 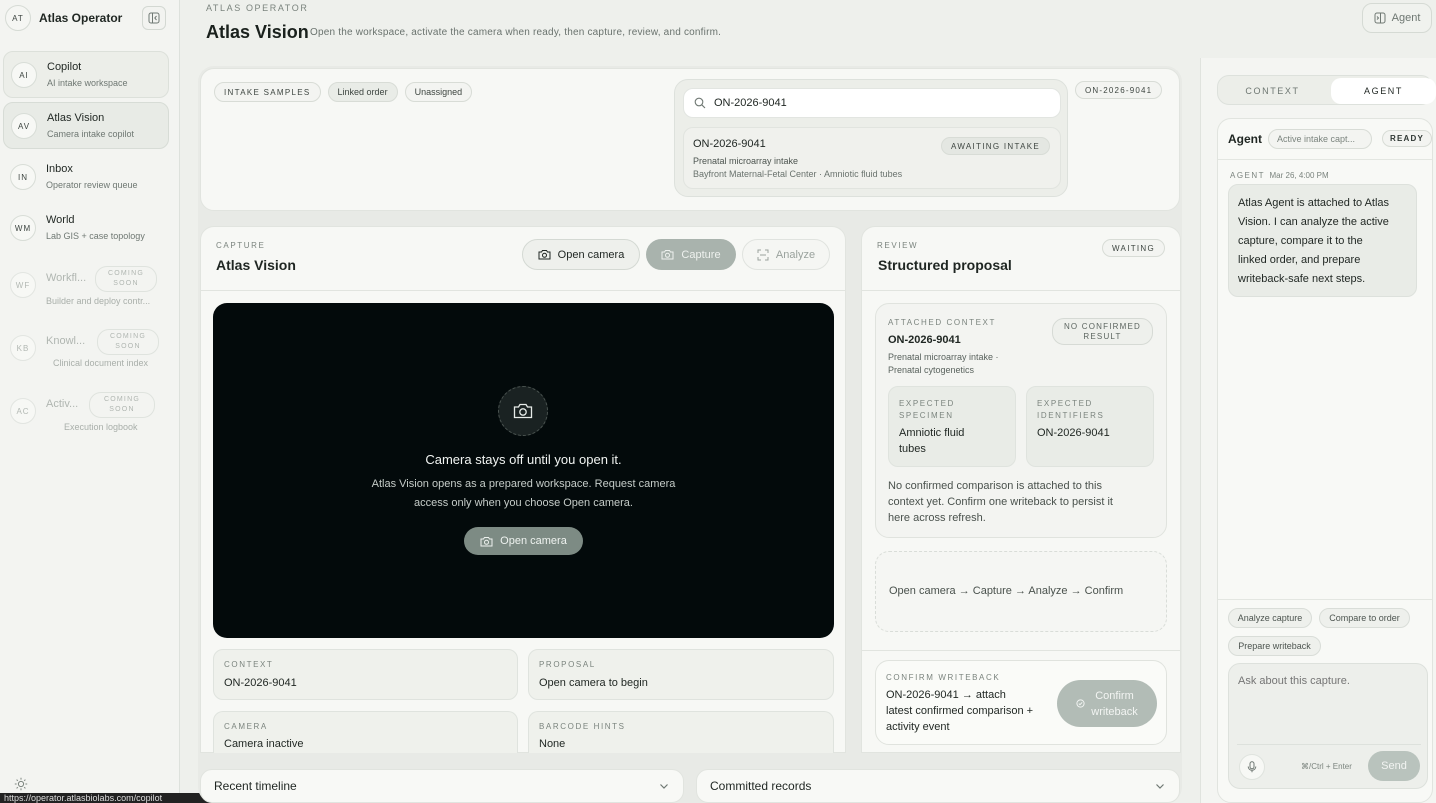 I want to click on search-icon, so click(x=700, y=103).